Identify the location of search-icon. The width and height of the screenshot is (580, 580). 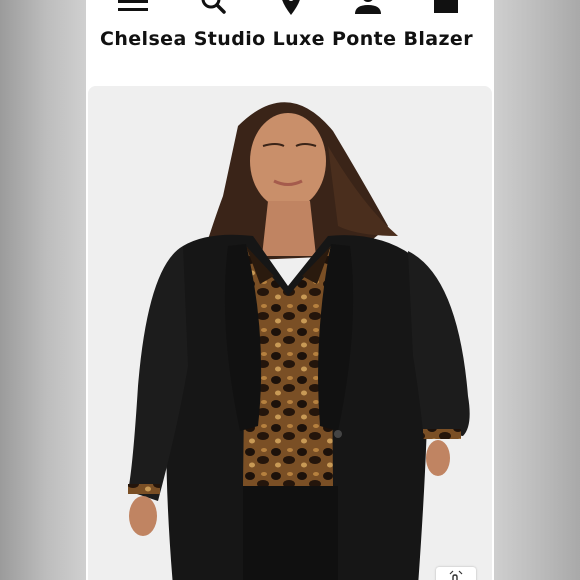
(213, 9).